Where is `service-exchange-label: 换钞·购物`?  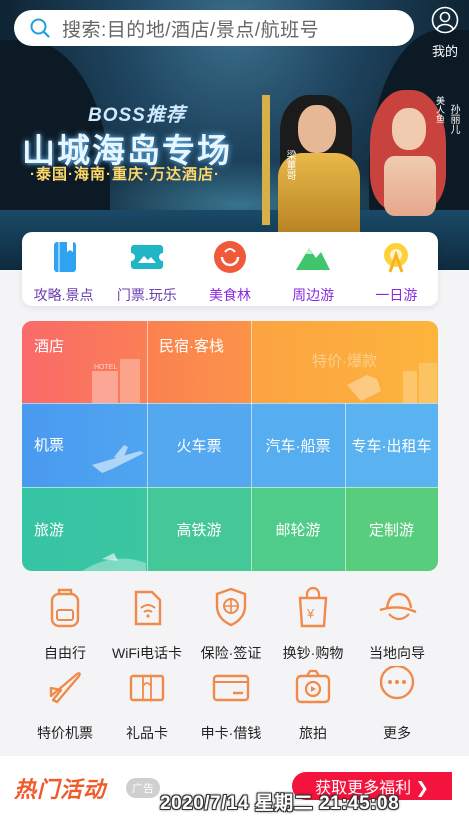 service-exchange-label: 换钞·购物 is located at coordinates (313, 653).